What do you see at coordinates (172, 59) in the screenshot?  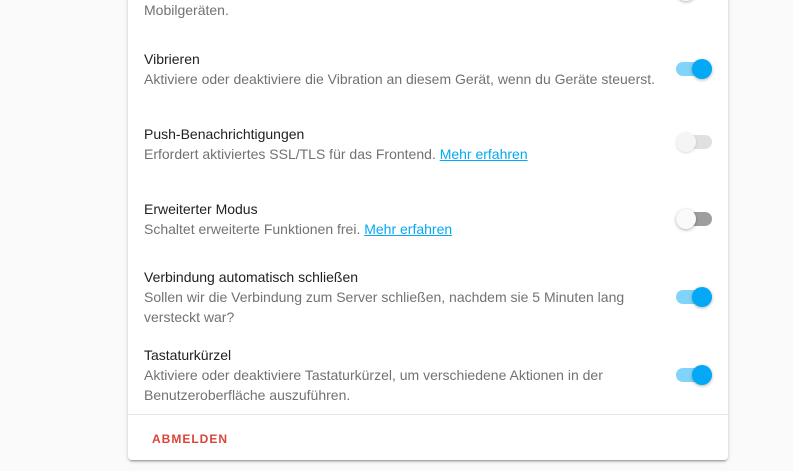 I see `setting-title: Vibrieren` at bounding box center [172, 59].